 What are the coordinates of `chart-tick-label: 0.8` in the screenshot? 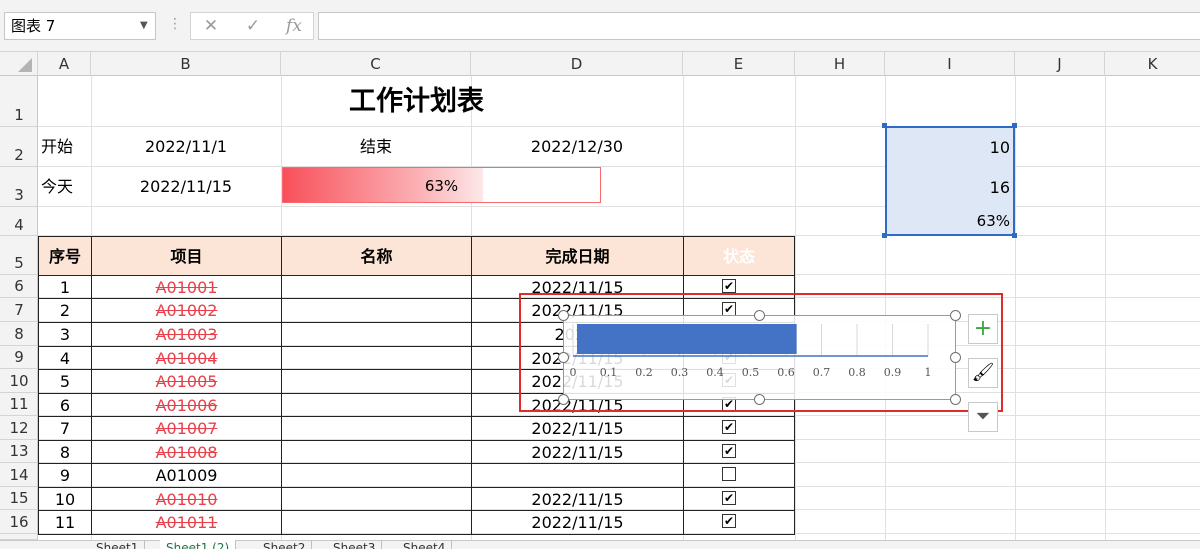 It's located at (857, 372).